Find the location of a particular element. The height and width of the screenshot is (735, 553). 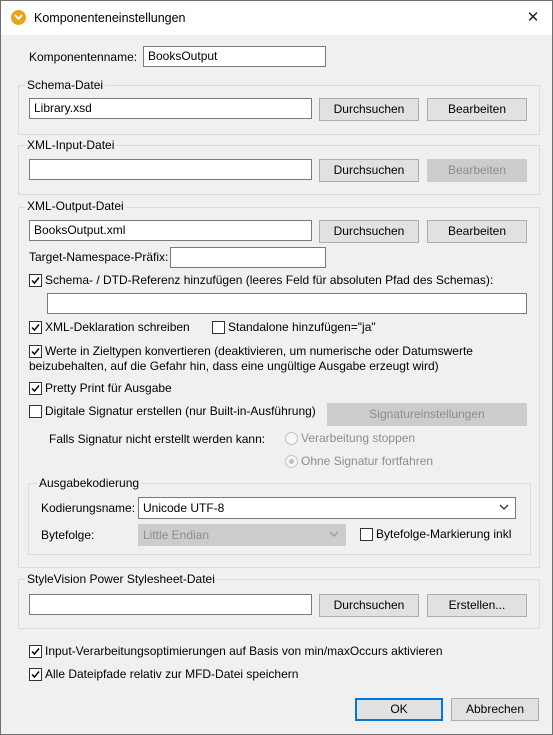

radio-continue-without-signature is located at coordinates (291, 461).